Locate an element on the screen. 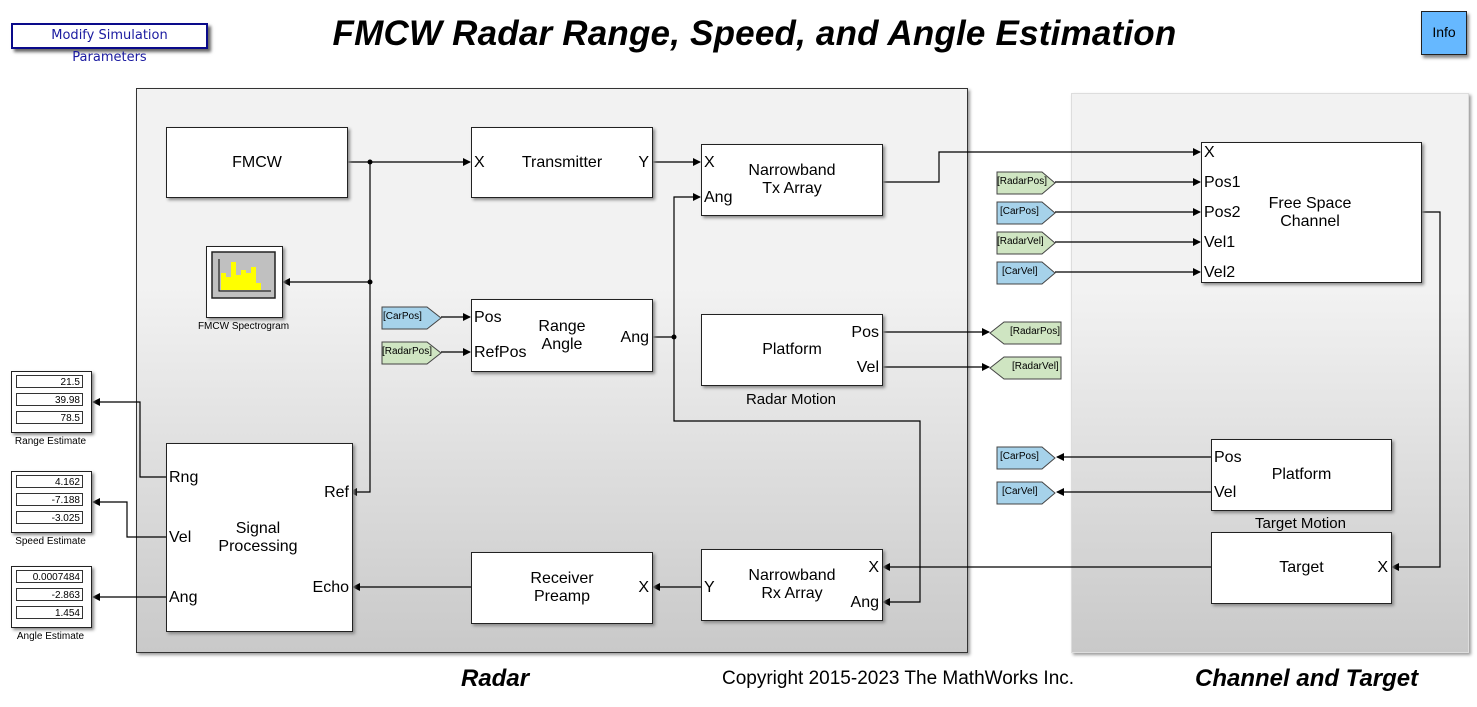  channel-port-pos2: Pos2 is located at coordinates (1222, 212).